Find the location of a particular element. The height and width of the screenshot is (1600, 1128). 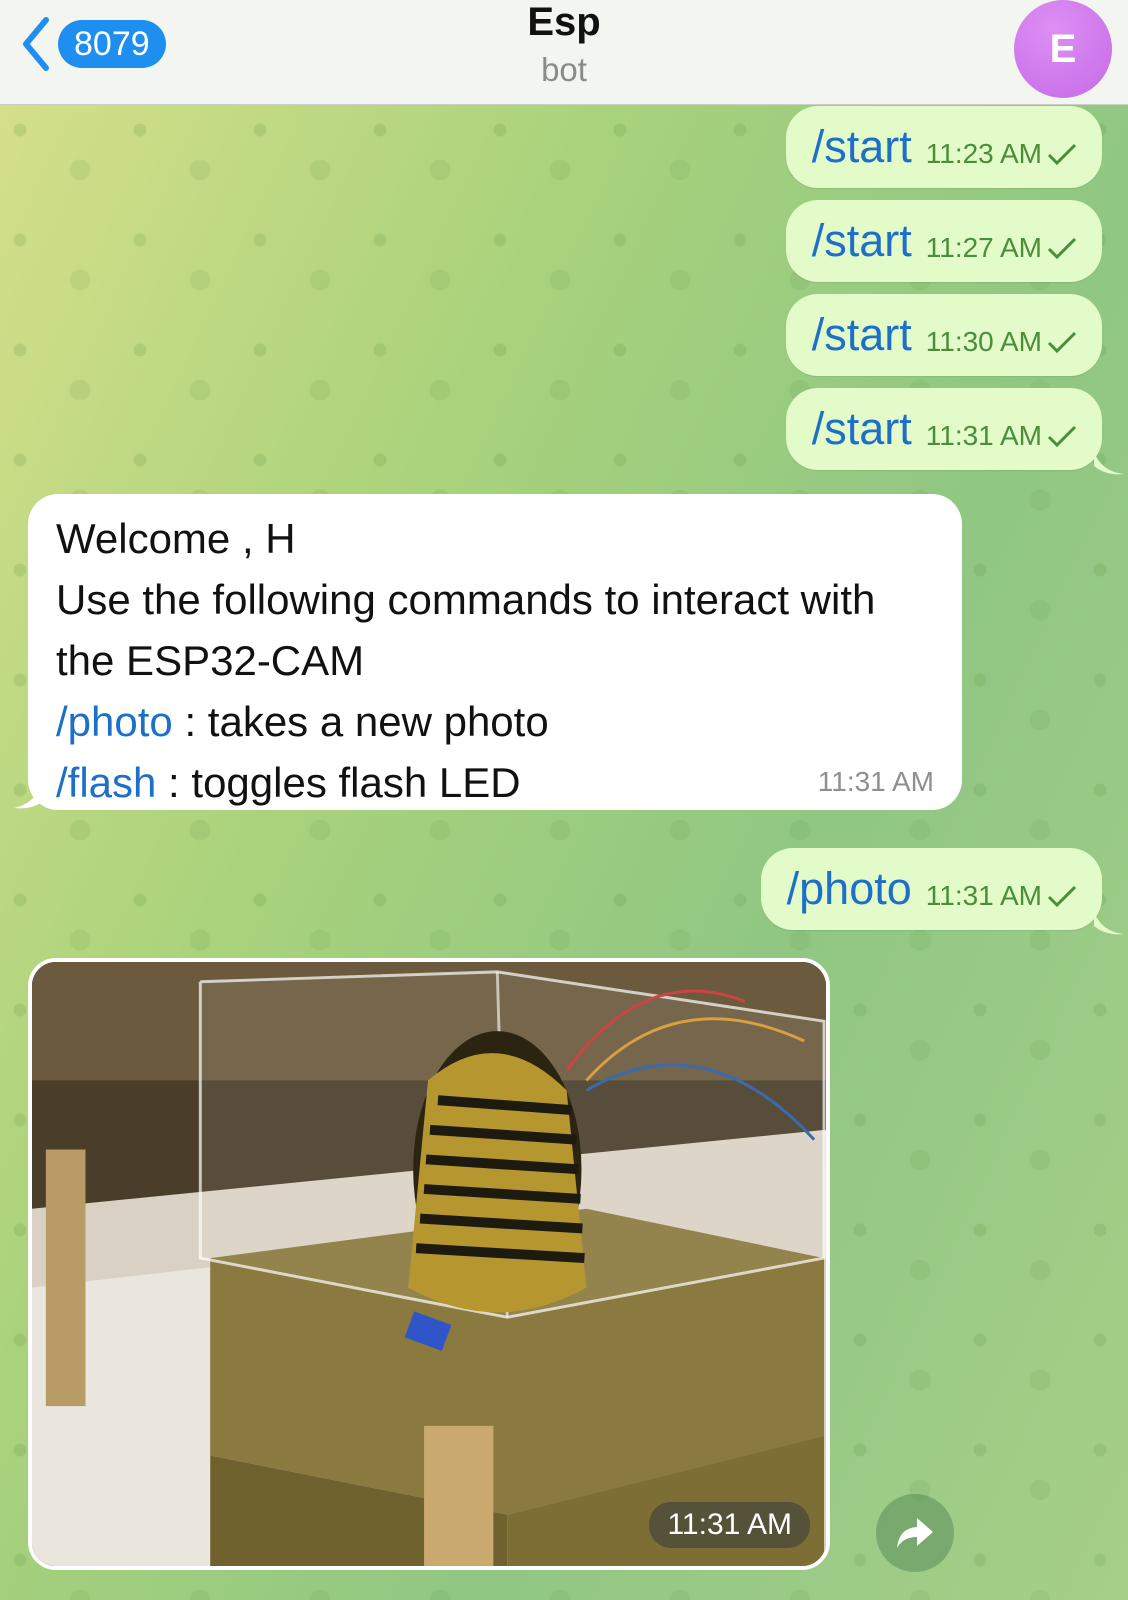

message-line: the ESP32-CAM is located at coordinates (210, 660).